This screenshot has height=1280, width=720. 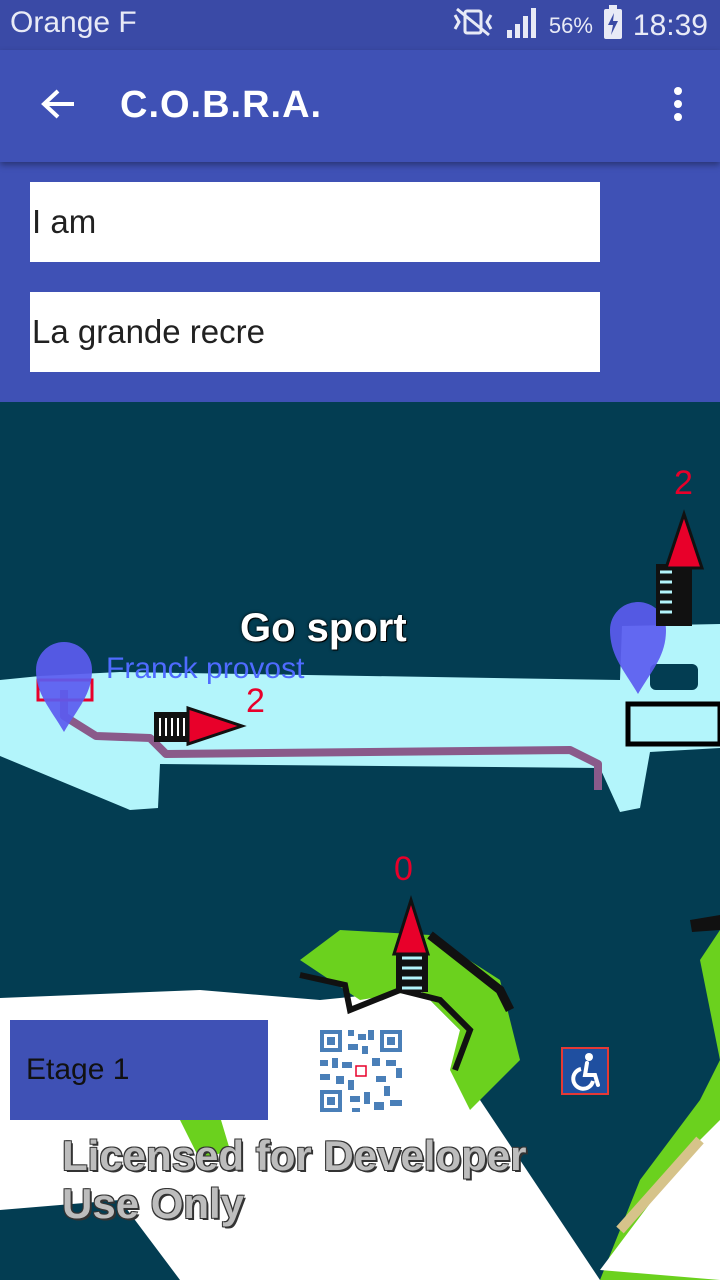 I want to click on overflow-menu-button, so click(x=678, y=104).